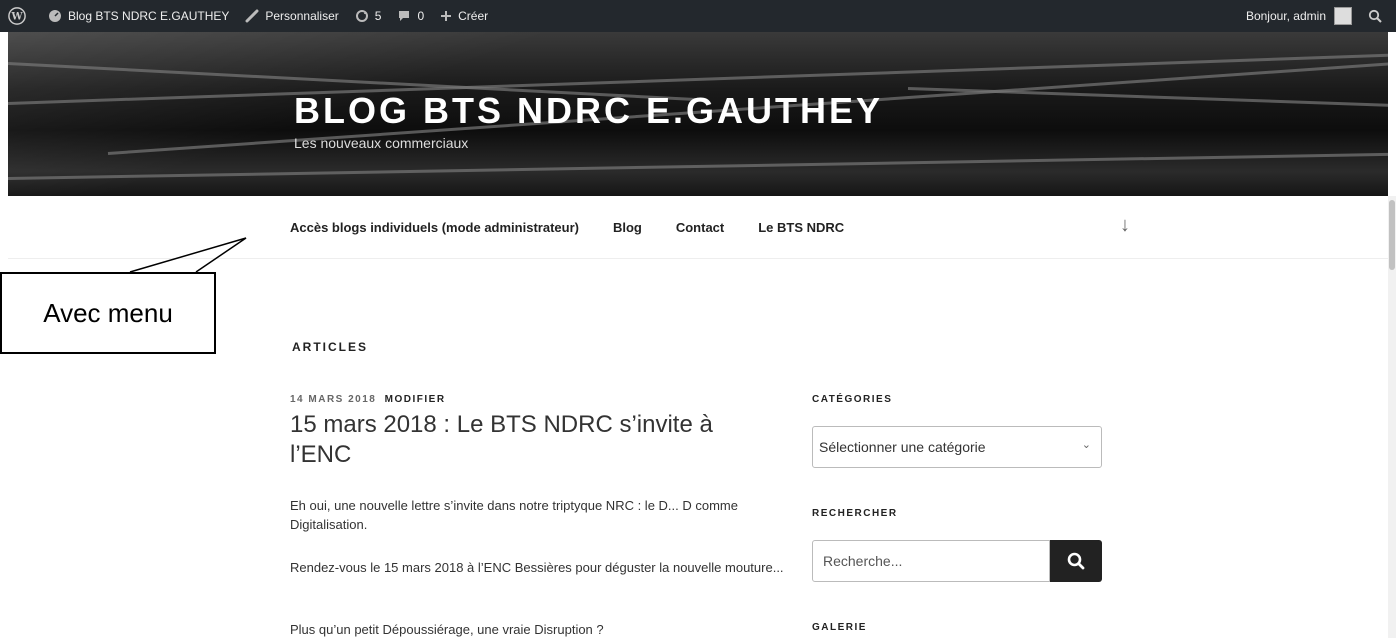  I want to click on site-tagline: Les nouveaux commerciaux, so click(381, 143).